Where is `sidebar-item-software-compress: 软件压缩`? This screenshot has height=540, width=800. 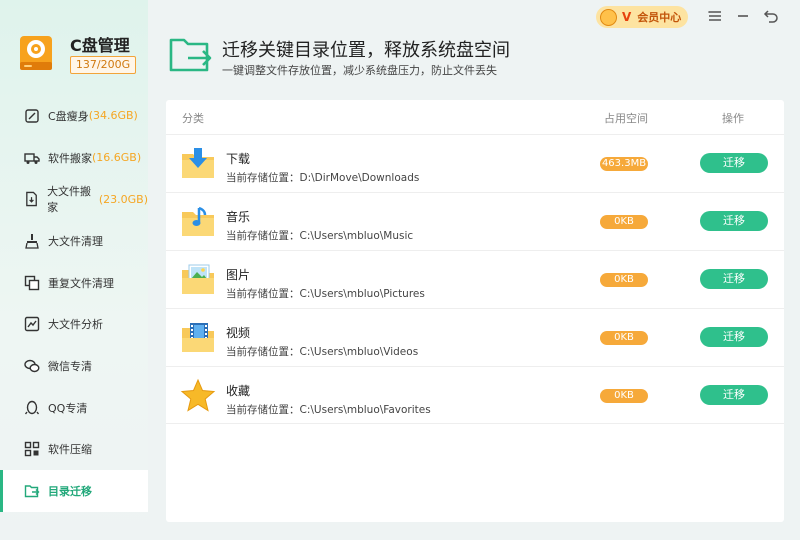
sidebar-item-software-compress: 软件压缩 is located at coordinates (74, 450).